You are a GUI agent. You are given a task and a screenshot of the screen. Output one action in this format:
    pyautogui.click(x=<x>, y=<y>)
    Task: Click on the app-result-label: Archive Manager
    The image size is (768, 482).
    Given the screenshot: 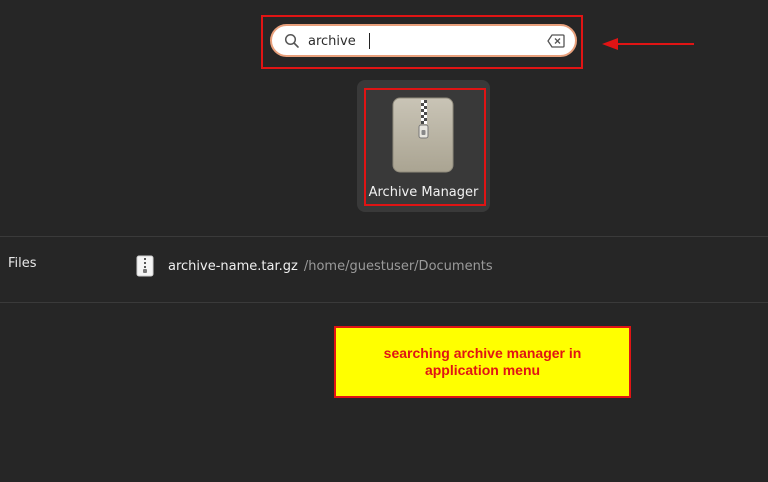 What is the action you would take?
    pyautogui.click(x=423, y=192)
    